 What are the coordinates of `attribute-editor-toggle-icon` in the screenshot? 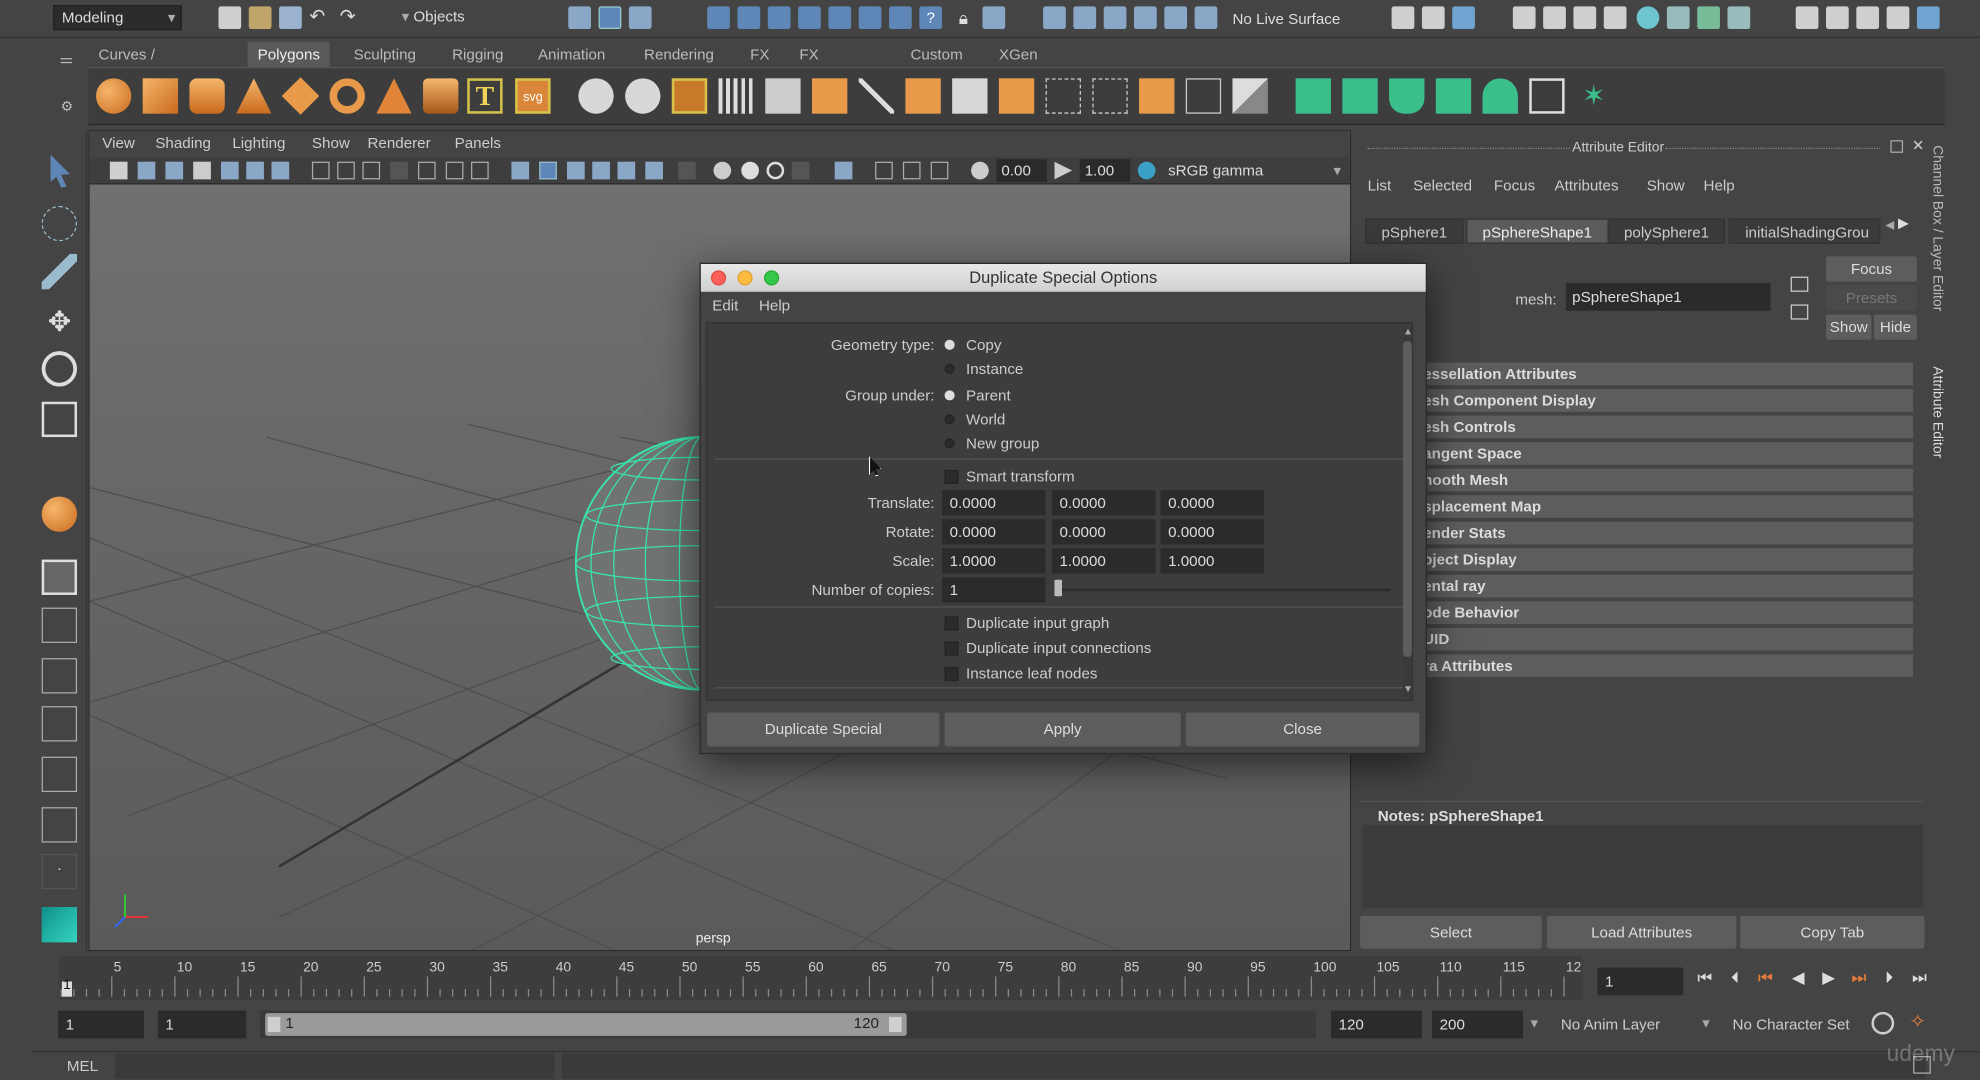 It's located at (1739, 18).